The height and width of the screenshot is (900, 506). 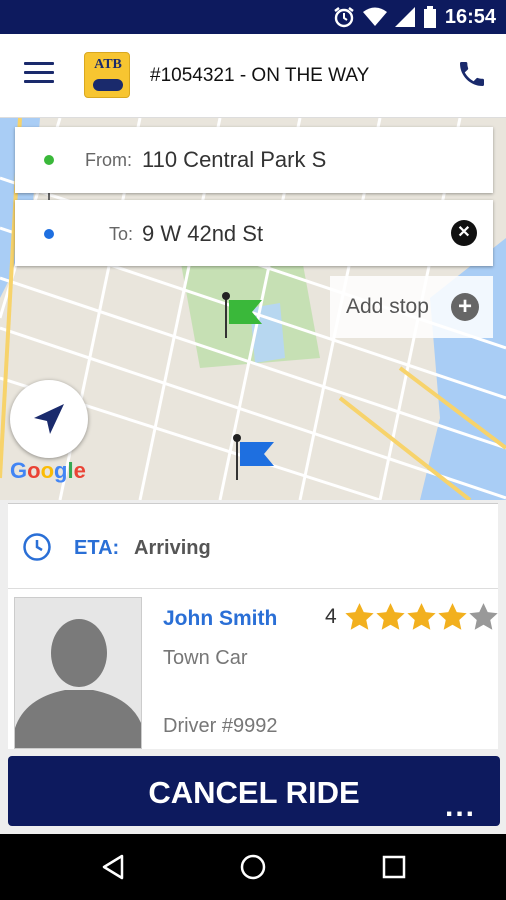 What do you see at coordinates (97, 548) in the screenshot?
I see `eta-label: ETA:` at bounding box center [97, 548].